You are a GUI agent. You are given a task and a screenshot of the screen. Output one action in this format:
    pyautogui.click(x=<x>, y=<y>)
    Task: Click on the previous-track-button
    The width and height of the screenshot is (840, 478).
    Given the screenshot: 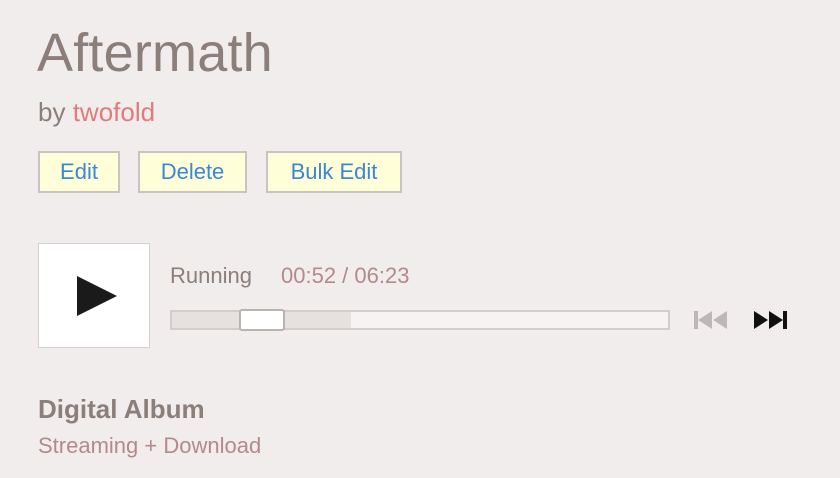 What is the action you would take?
    pyautogui.click(x=711, y=320)
    